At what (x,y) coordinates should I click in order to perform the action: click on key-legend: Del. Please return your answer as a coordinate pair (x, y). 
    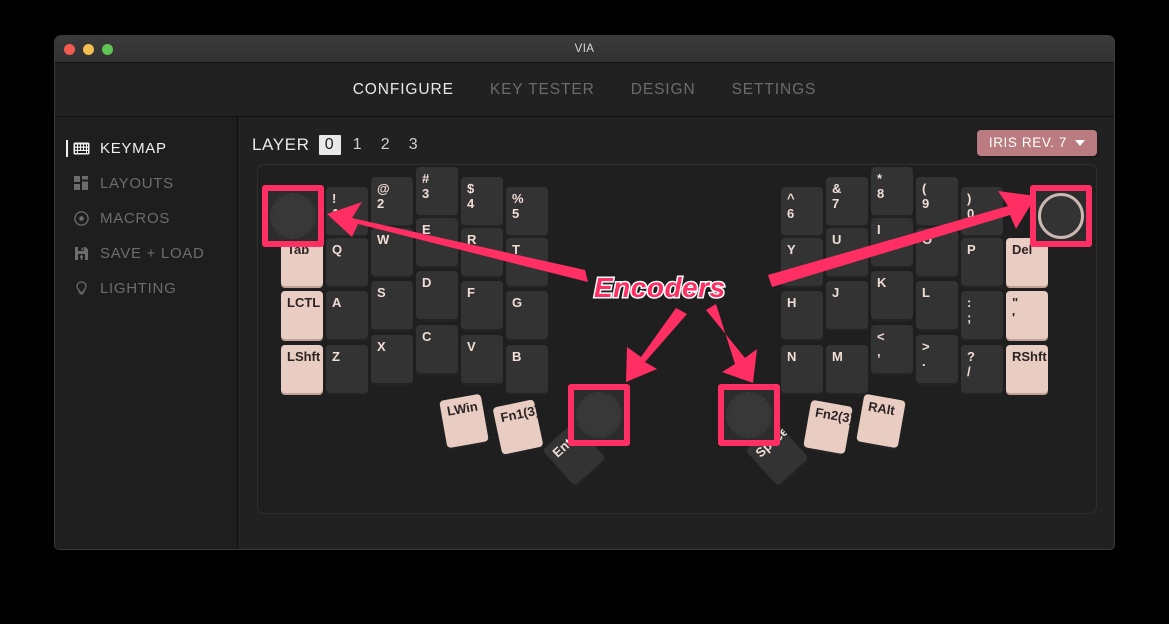
    Looking at the image, I should click on (1022, 249).